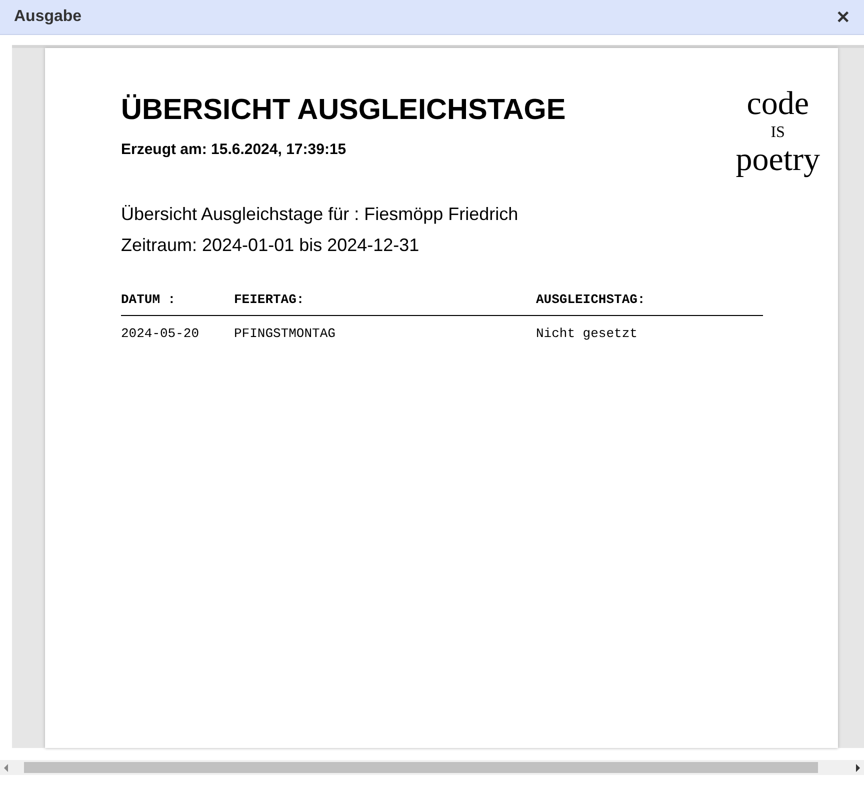 This screenshot has width=864, height=786. What do you see at coordinates (858, 768) in the screenshot?
I see `scroll-right-icon` at bounding box center [858, 768].